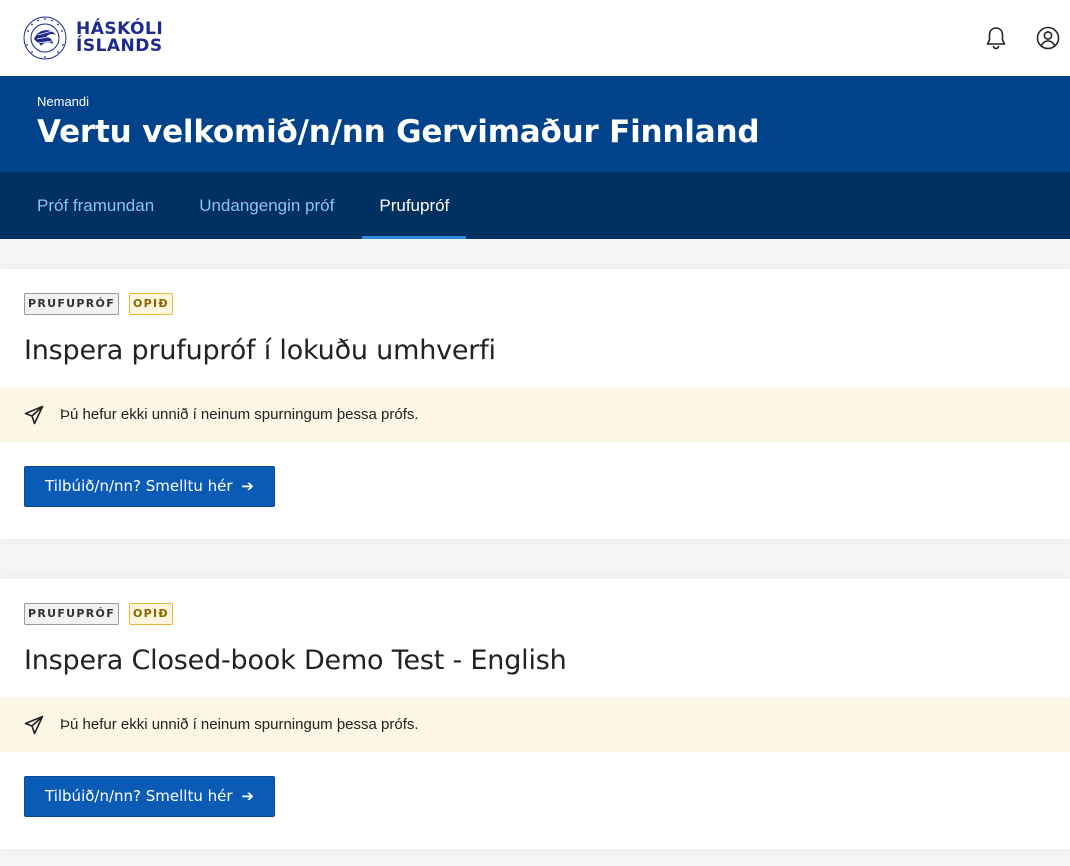  What do you see at coordinates (63, 101) in the screenshot?
I see `user-role: Nemandi` at bounding box center [63, 101].